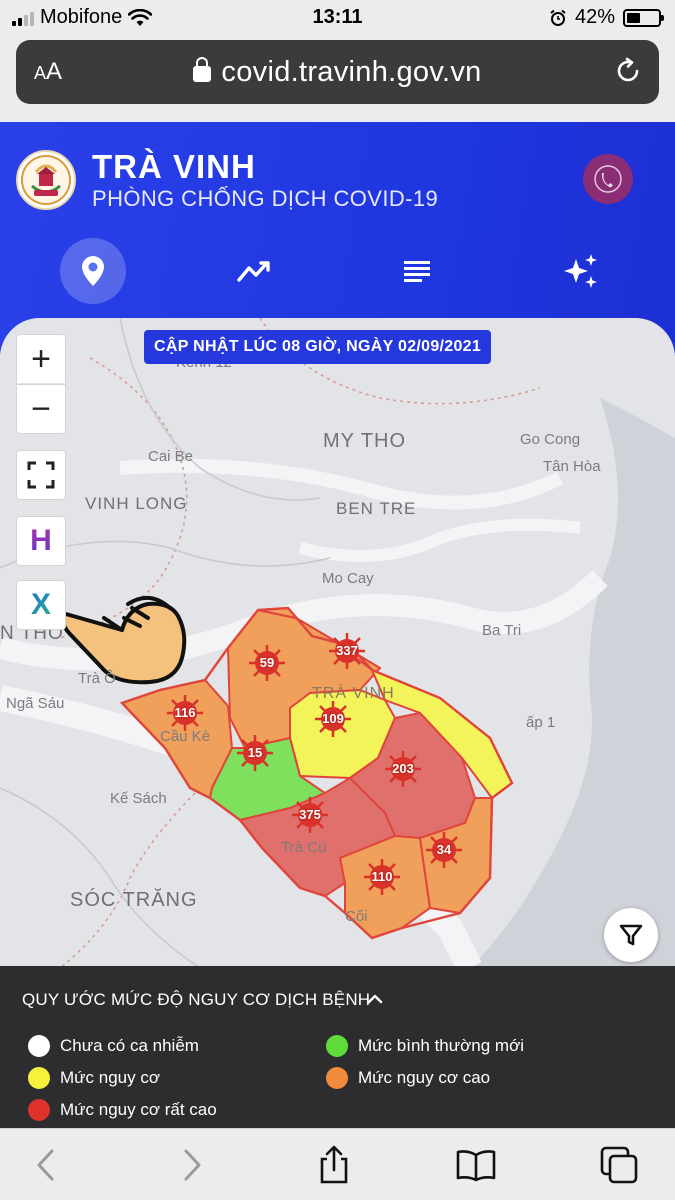  Describe the element at coordinates (351, 72) in the screenshot. I see `url-text: covid.travinh.gov.vn` at that location.